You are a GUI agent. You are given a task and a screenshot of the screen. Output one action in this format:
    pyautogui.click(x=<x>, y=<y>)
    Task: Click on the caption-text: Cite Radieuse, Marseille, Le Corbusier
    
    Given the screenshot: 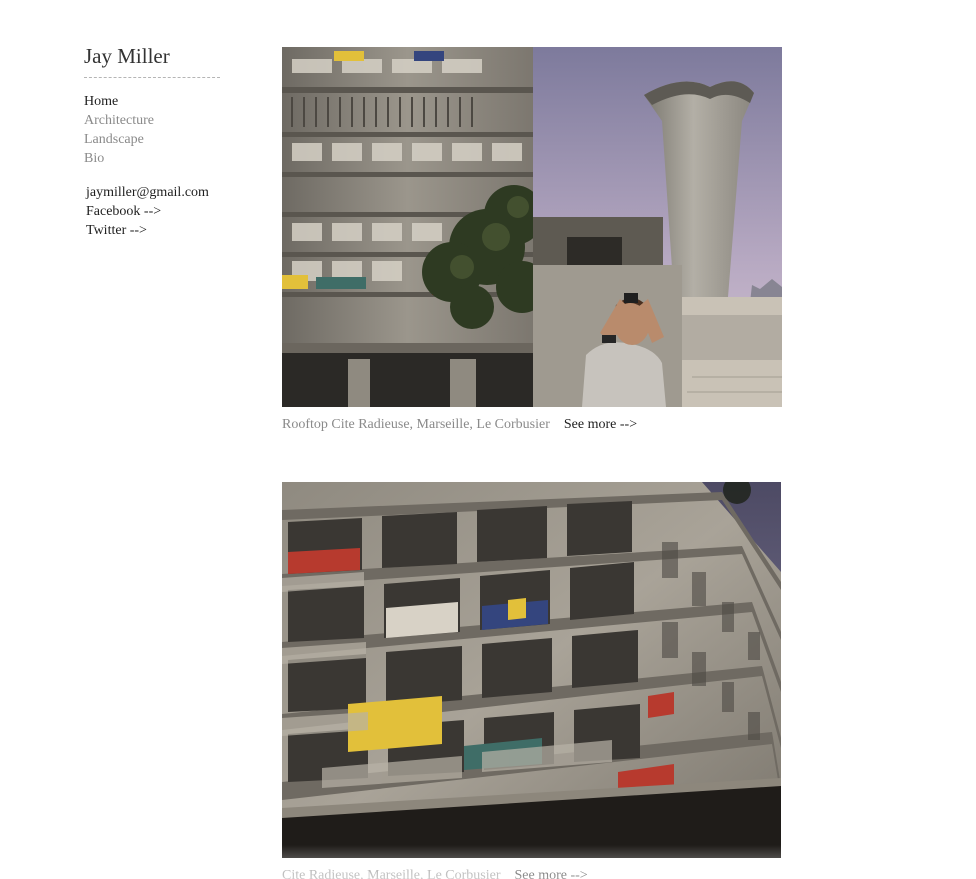 What is the action you would take?
    pyautogui.click(x=391, y=873)
    